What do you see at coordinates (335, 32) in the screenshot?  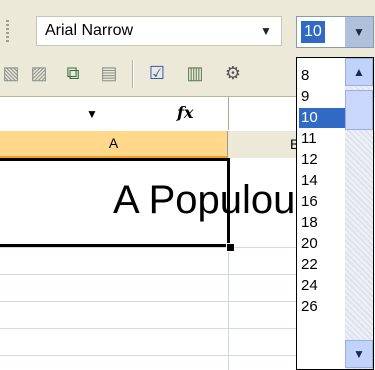 I see `font-size-combo: 10 ▼` at bounding box center [335, 32].